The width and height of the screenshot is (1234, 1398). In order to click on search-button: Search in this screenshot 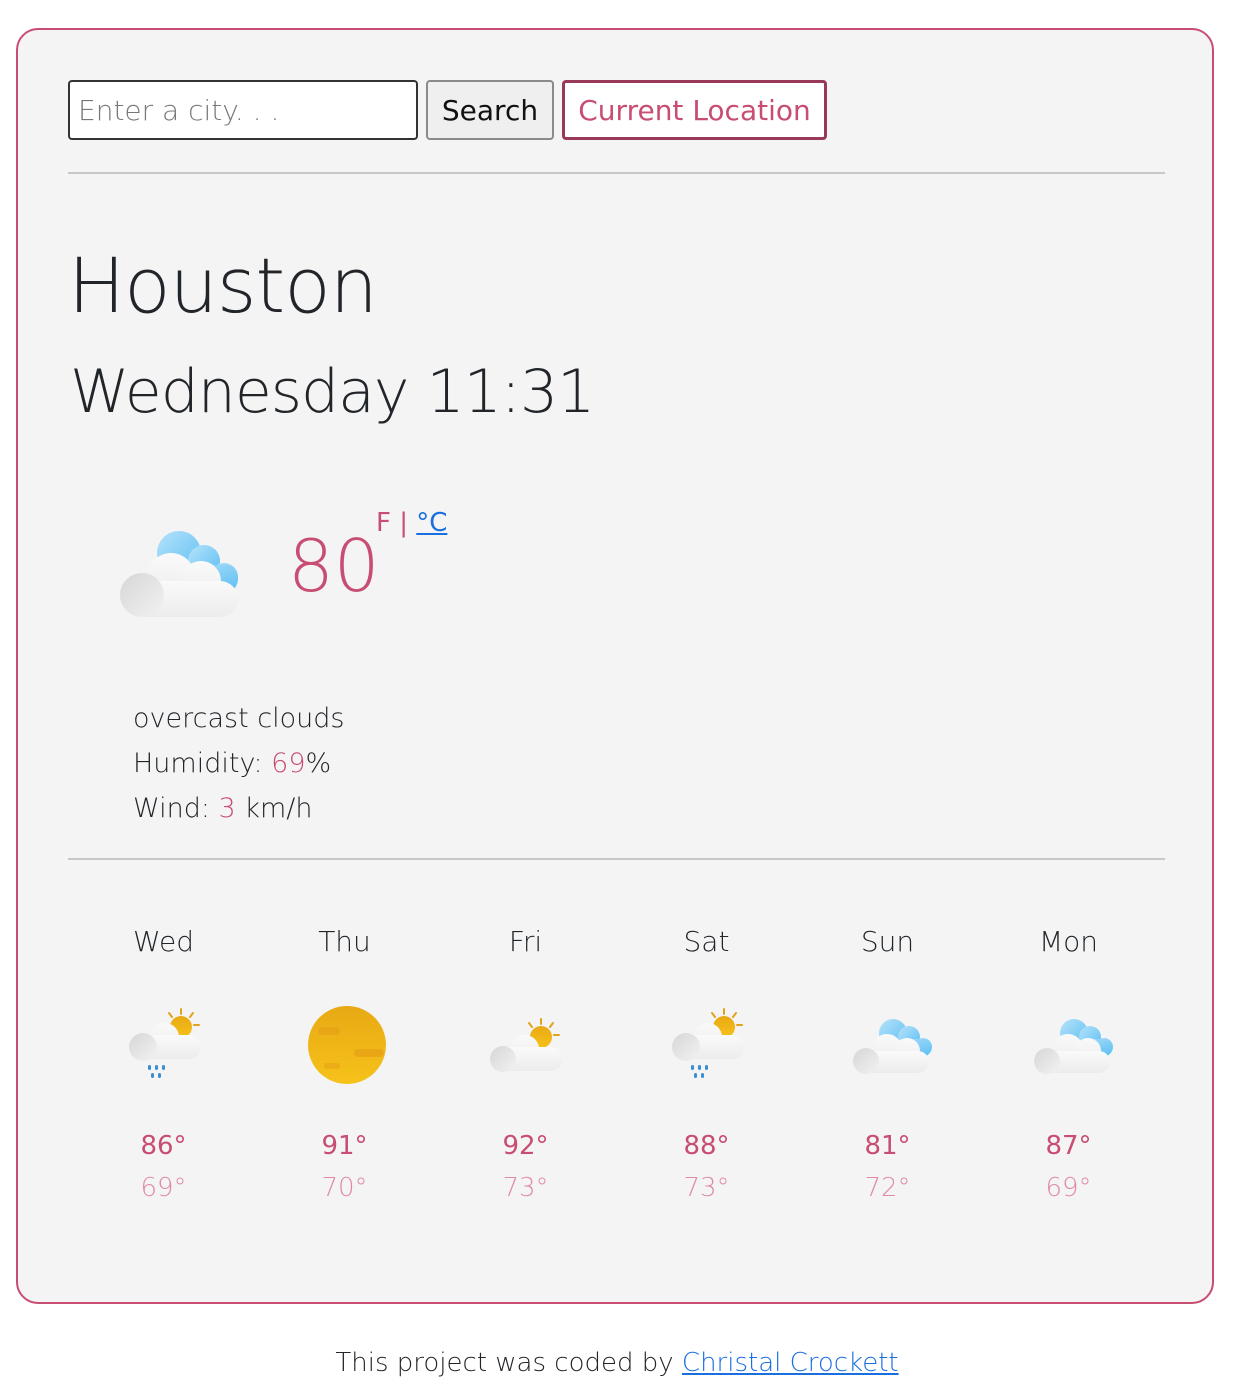, I will do `click(490, 110)`.